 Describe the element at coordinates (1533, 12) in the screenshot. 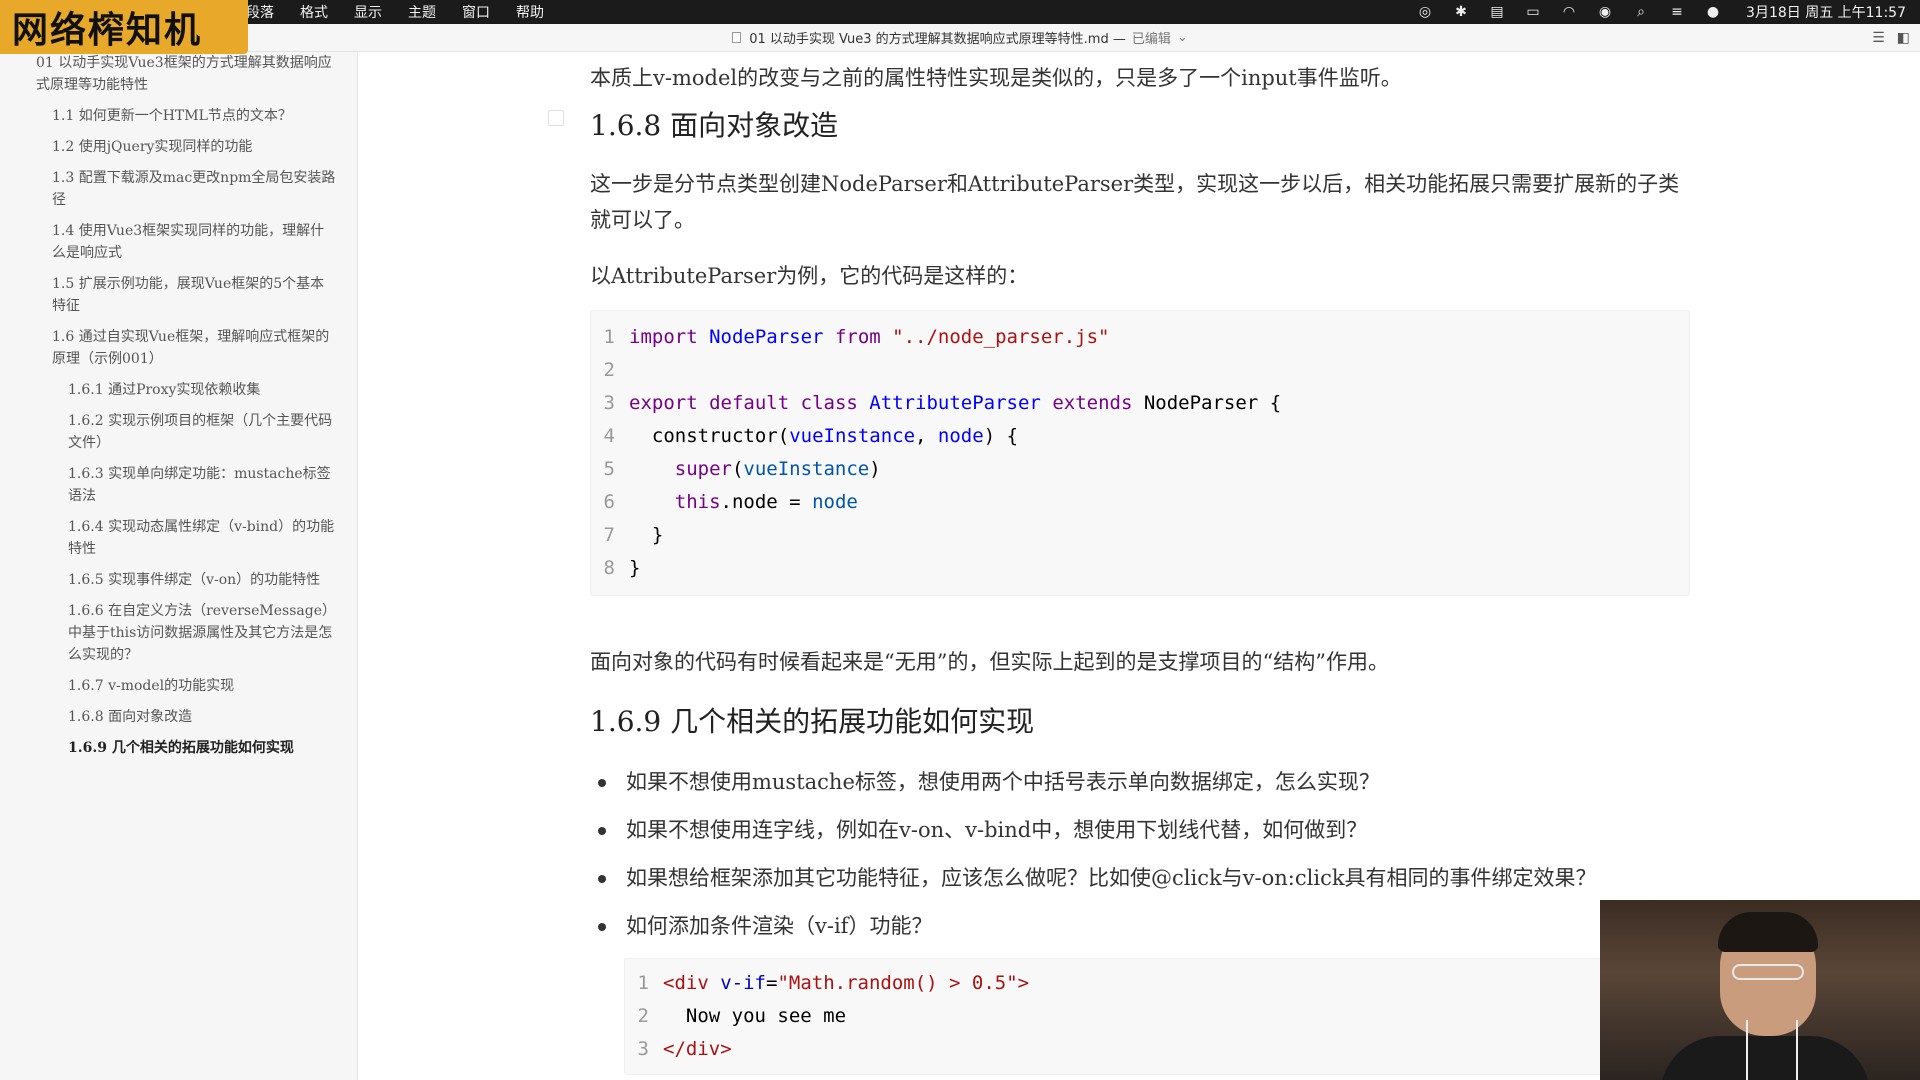

I see `battery-icon: ▭` at that location.